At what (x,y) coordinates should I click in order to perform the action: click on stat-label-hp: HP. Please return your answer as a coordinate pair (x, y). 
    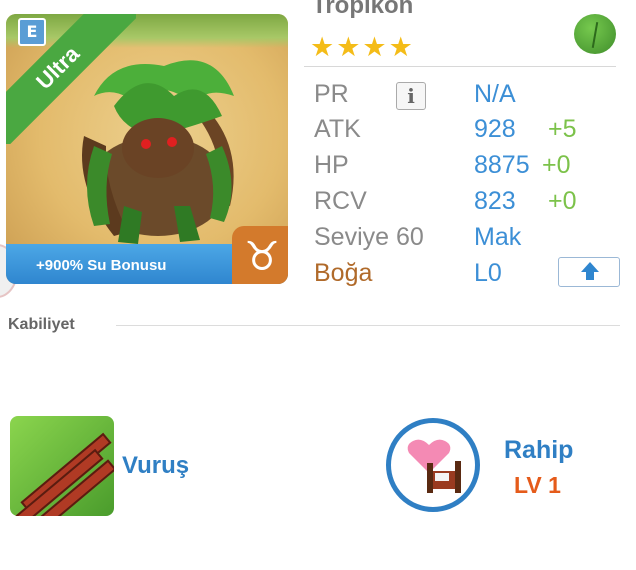
    Looking at the image, I should click on (331, 165).